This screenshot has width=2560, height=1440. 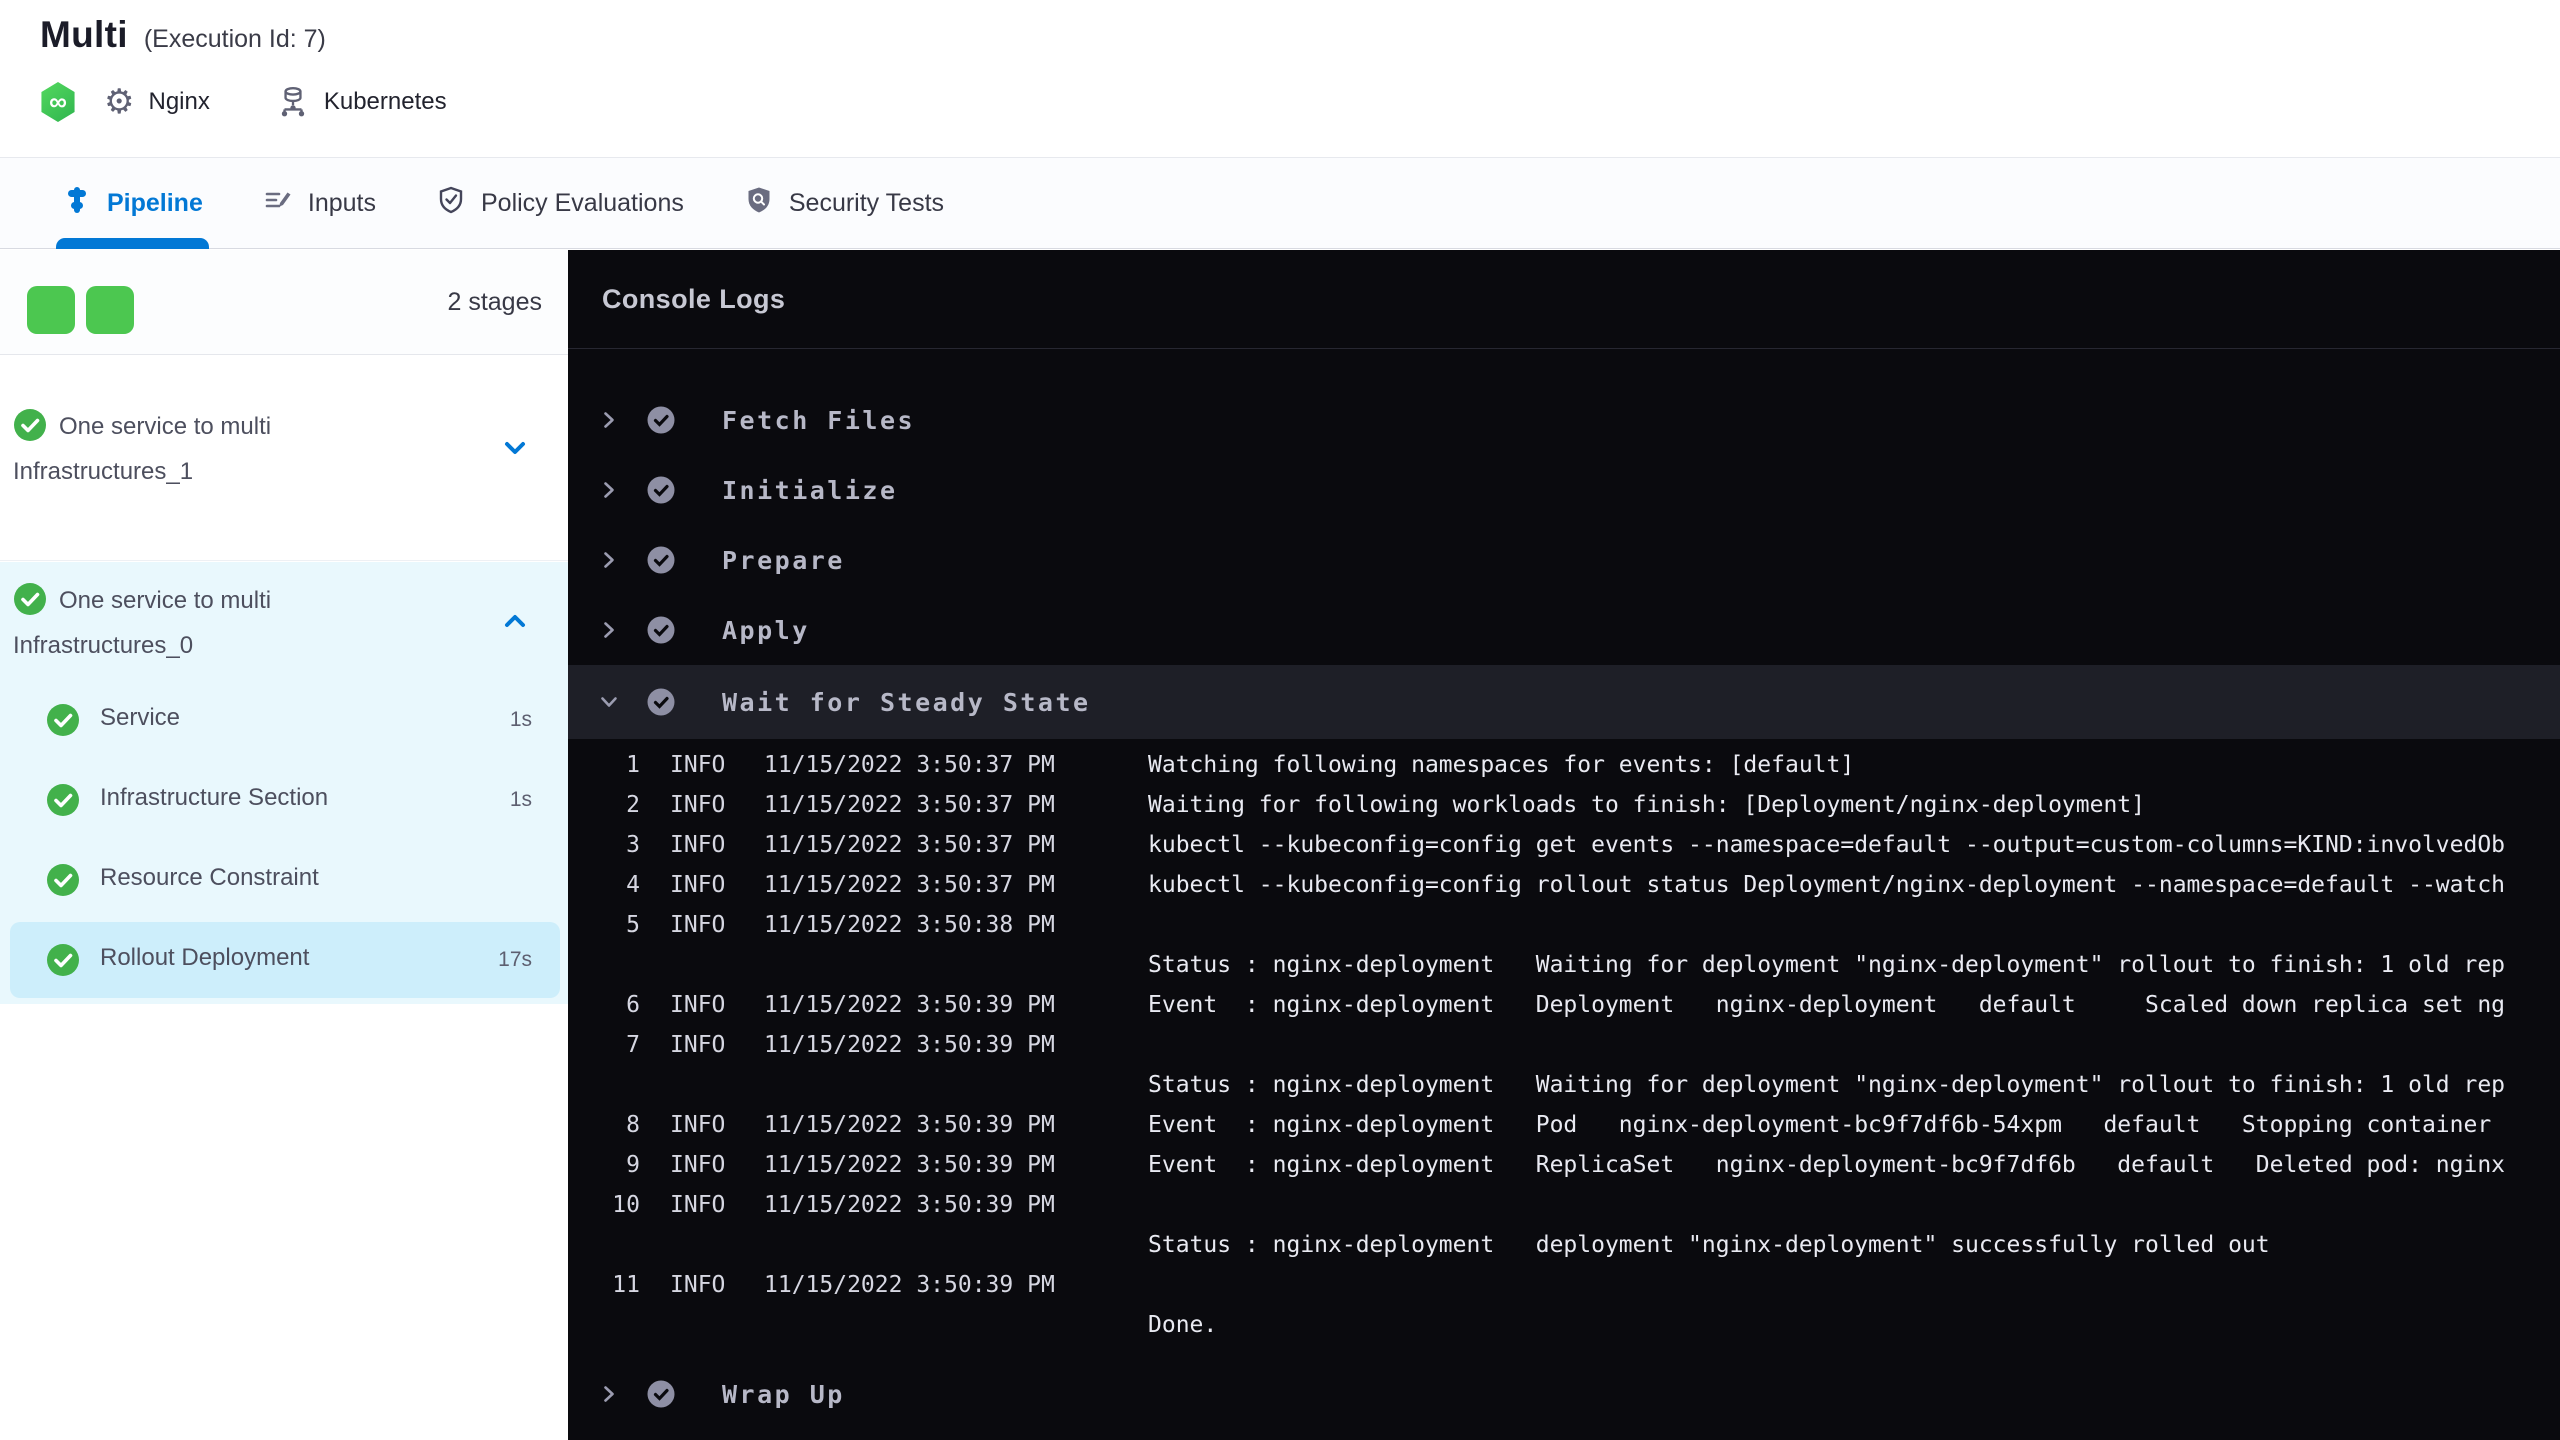 What do you see at coordinates (142, 449) in the screenshot?
I see `stage-name: One service to multi Infrastructures_1` at bounding box center [142, 449].